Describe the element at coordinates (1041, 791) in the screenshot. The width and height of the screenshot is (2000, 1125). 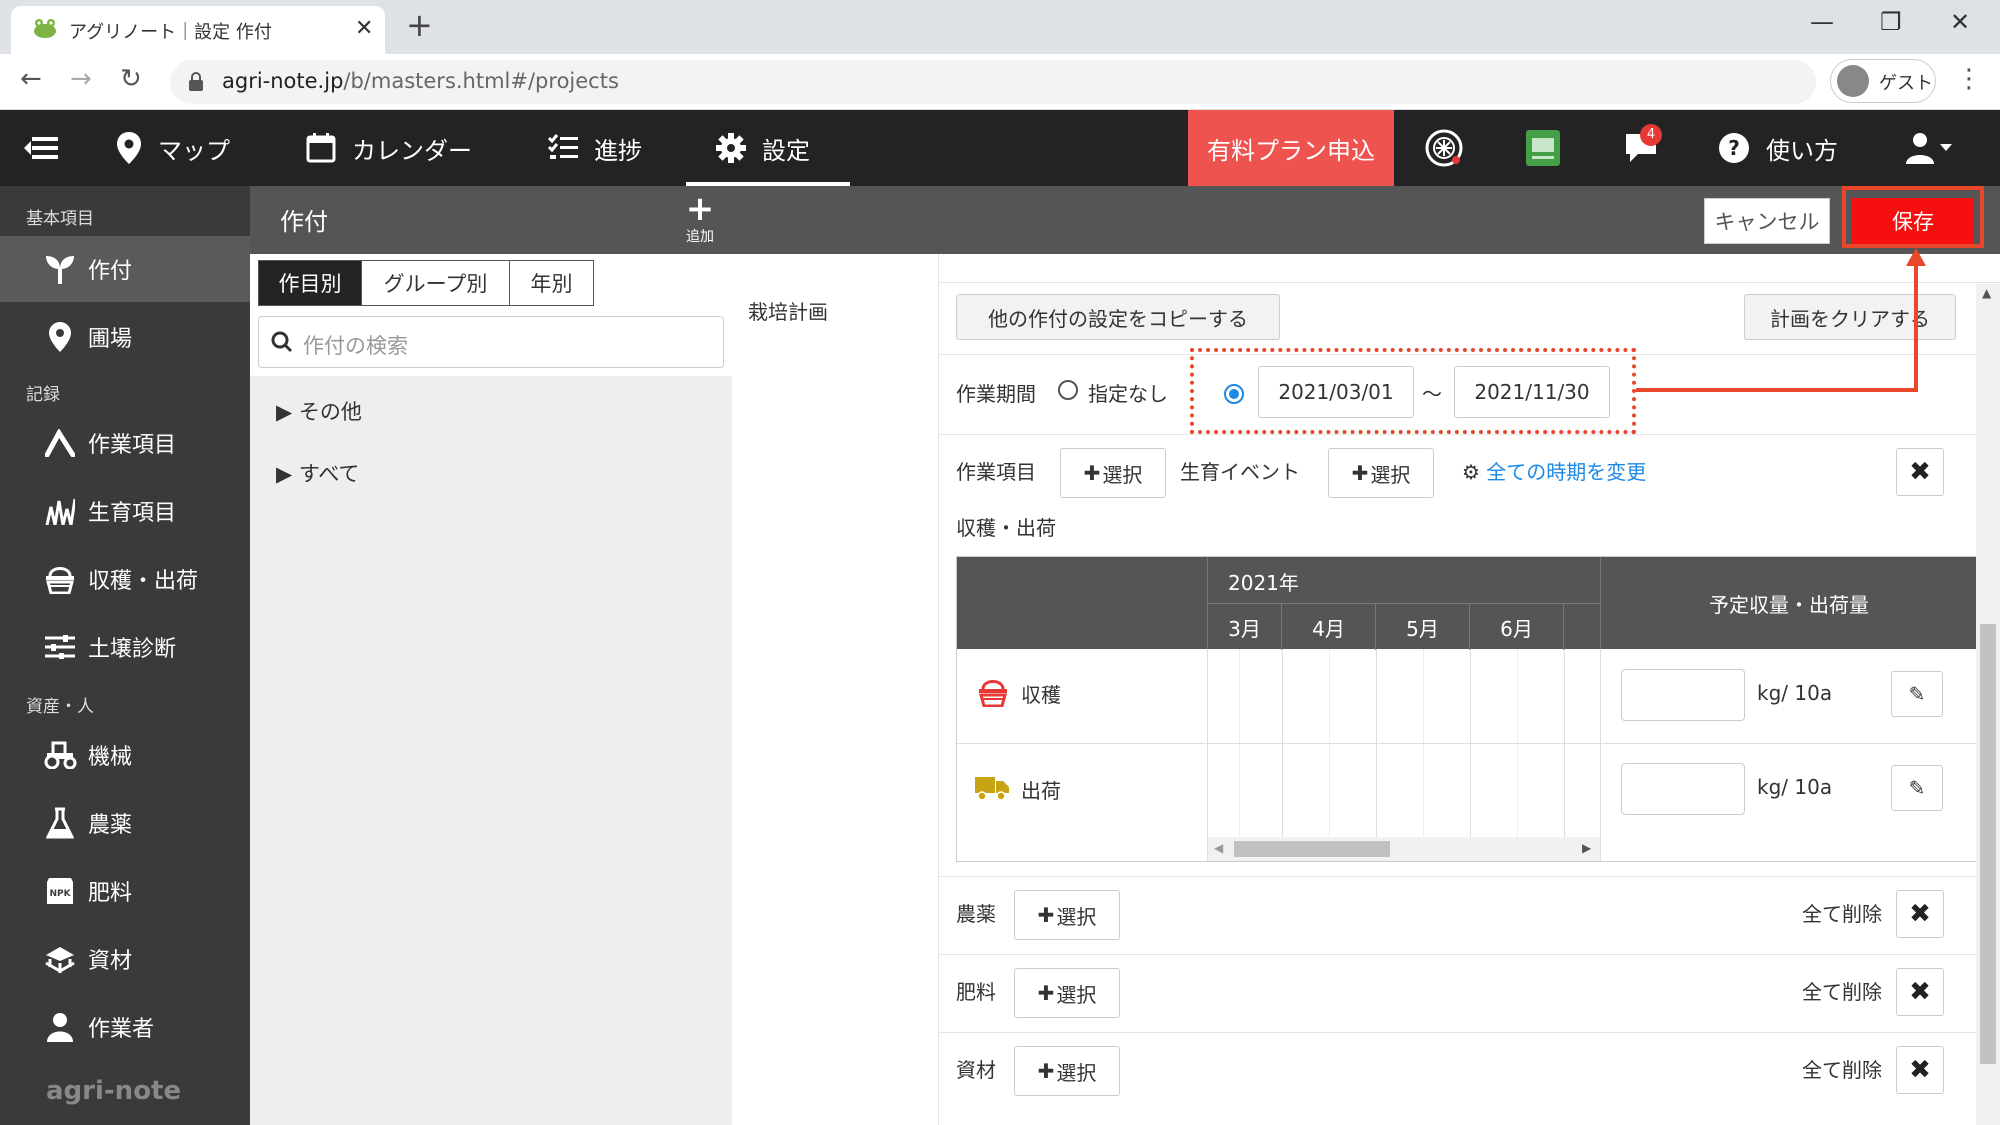
I see `shipping-row-label: 出荷` at that location.